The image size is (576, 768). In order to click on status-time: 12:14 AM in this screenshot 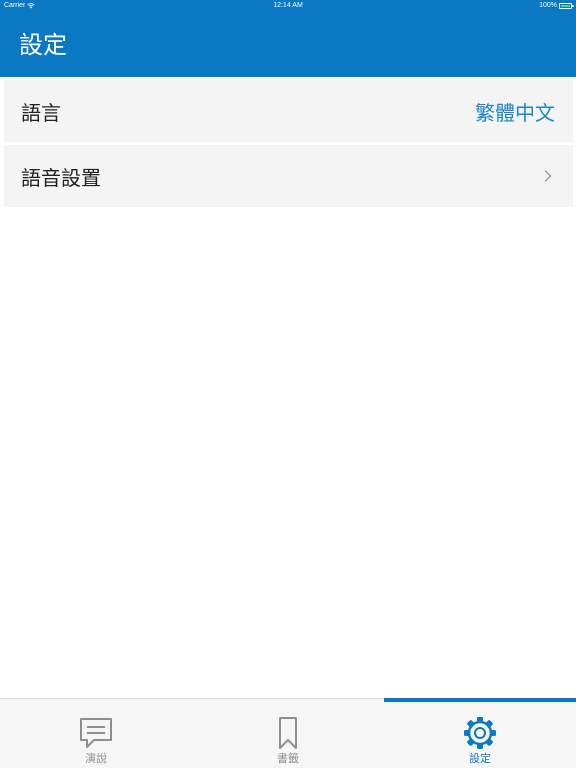, I will do `click(288, 5)`.